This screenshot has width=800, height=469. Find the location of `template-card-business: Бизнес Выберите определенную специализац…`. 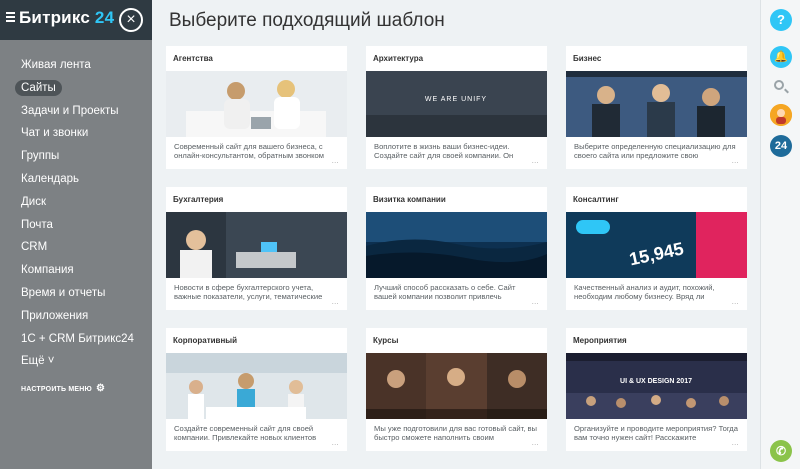

template-card-business: Бизнес Выберите определенную специализац… is located at coordinates (656, 107).